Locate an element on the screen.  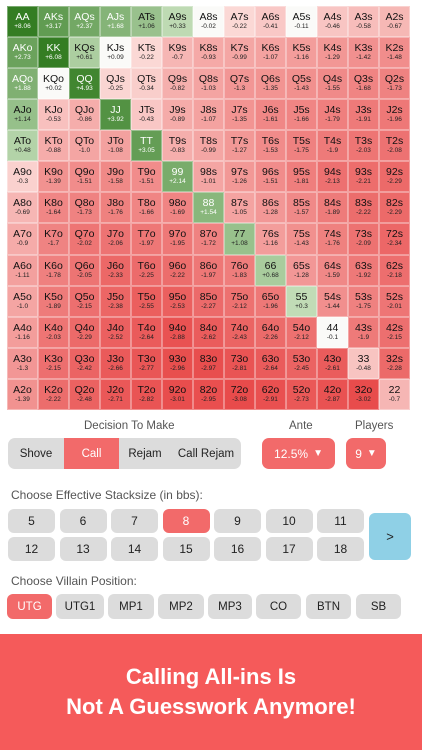
hand-cell-K8o: K8o -1.64 is located at coordinates (53, 208).